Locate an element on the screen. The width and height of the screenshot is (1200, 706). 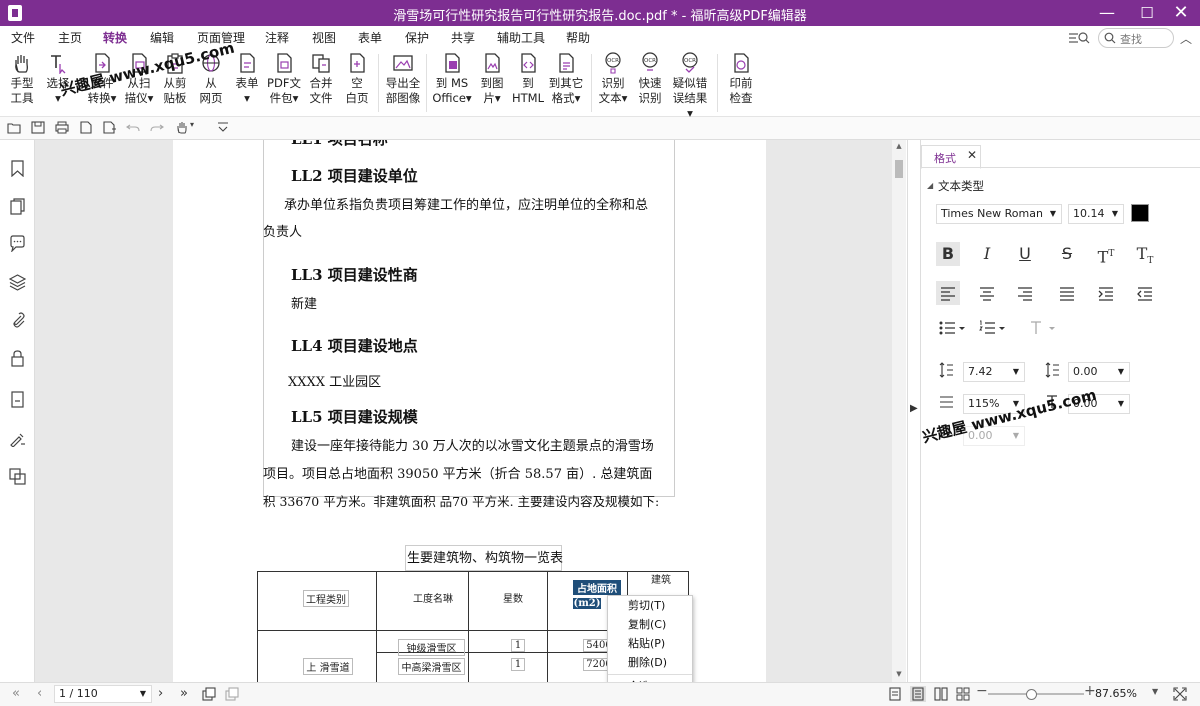
close-tab-icon: ✕ is located at coordinates (972, 155).